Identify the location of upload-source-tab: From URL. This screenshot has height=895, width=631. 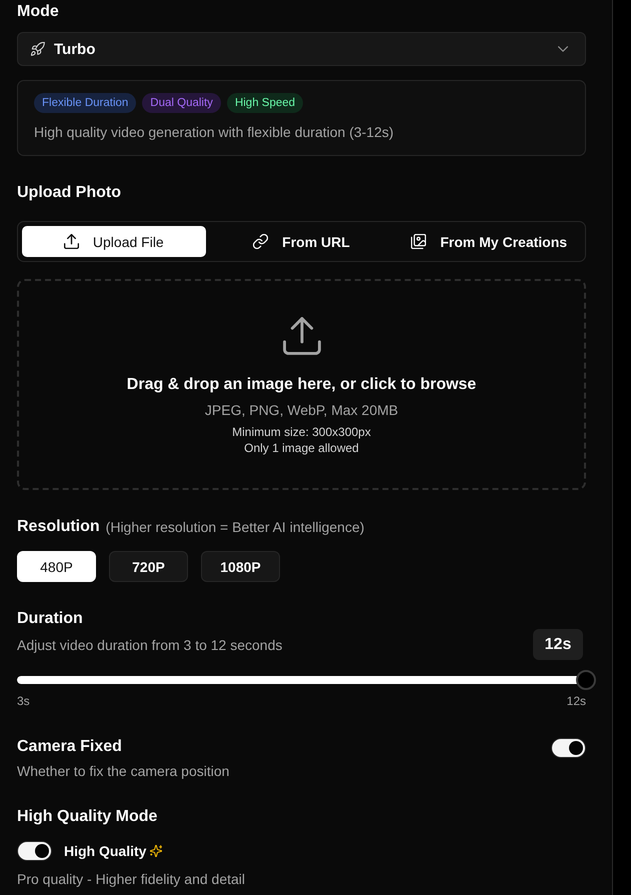
(302, 241).